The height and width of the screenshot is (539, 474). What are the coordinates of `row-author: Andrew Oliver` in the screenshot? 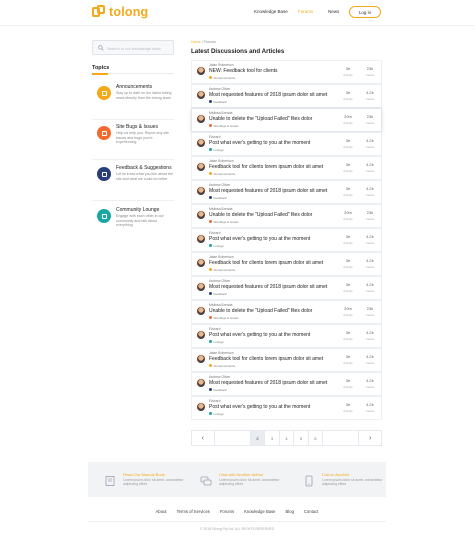 It's located at (220, 377).